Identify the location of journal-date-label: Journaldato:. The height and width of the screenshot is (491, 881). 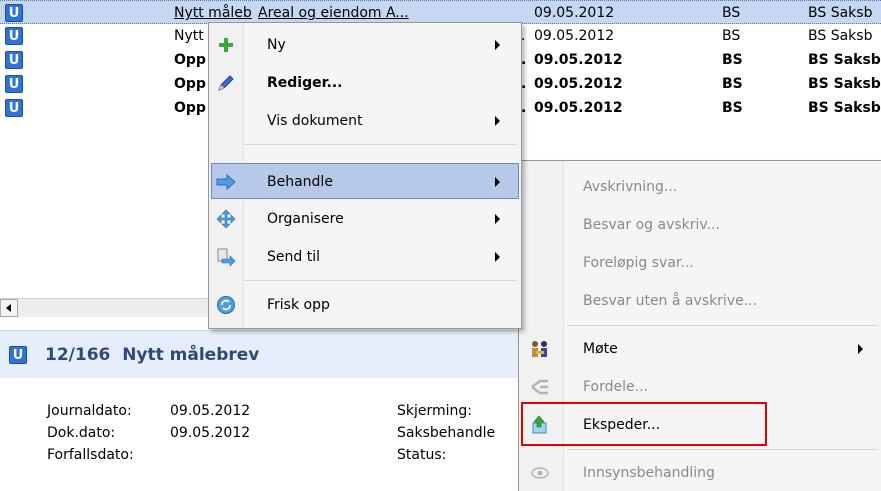
(89, 411).